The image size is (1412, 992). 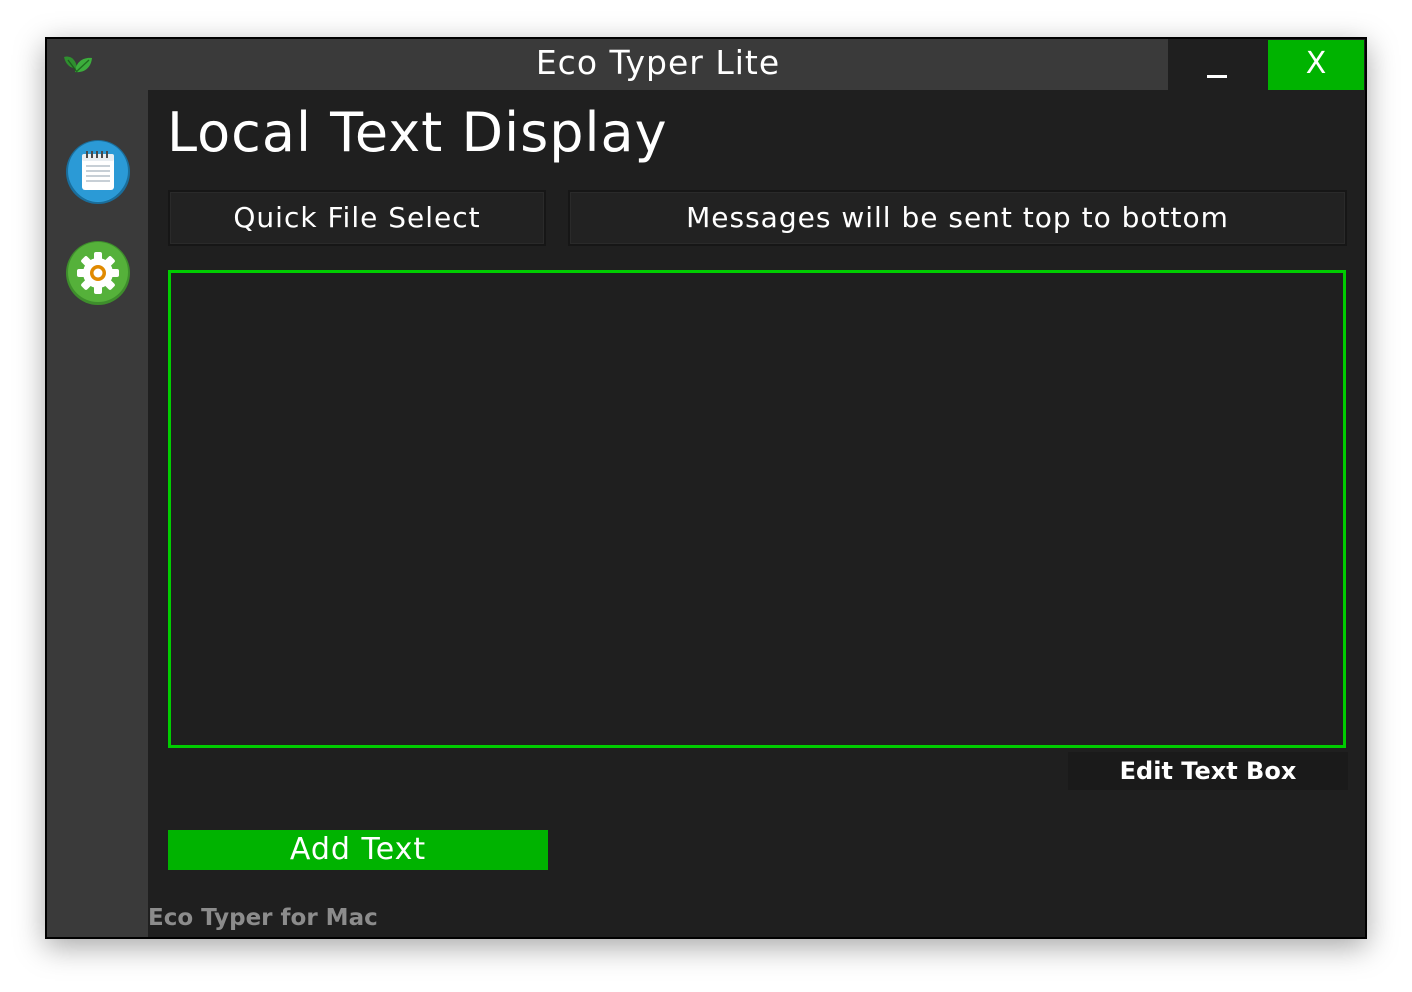 I want to click on sidebar, so click(x=97, y=488).